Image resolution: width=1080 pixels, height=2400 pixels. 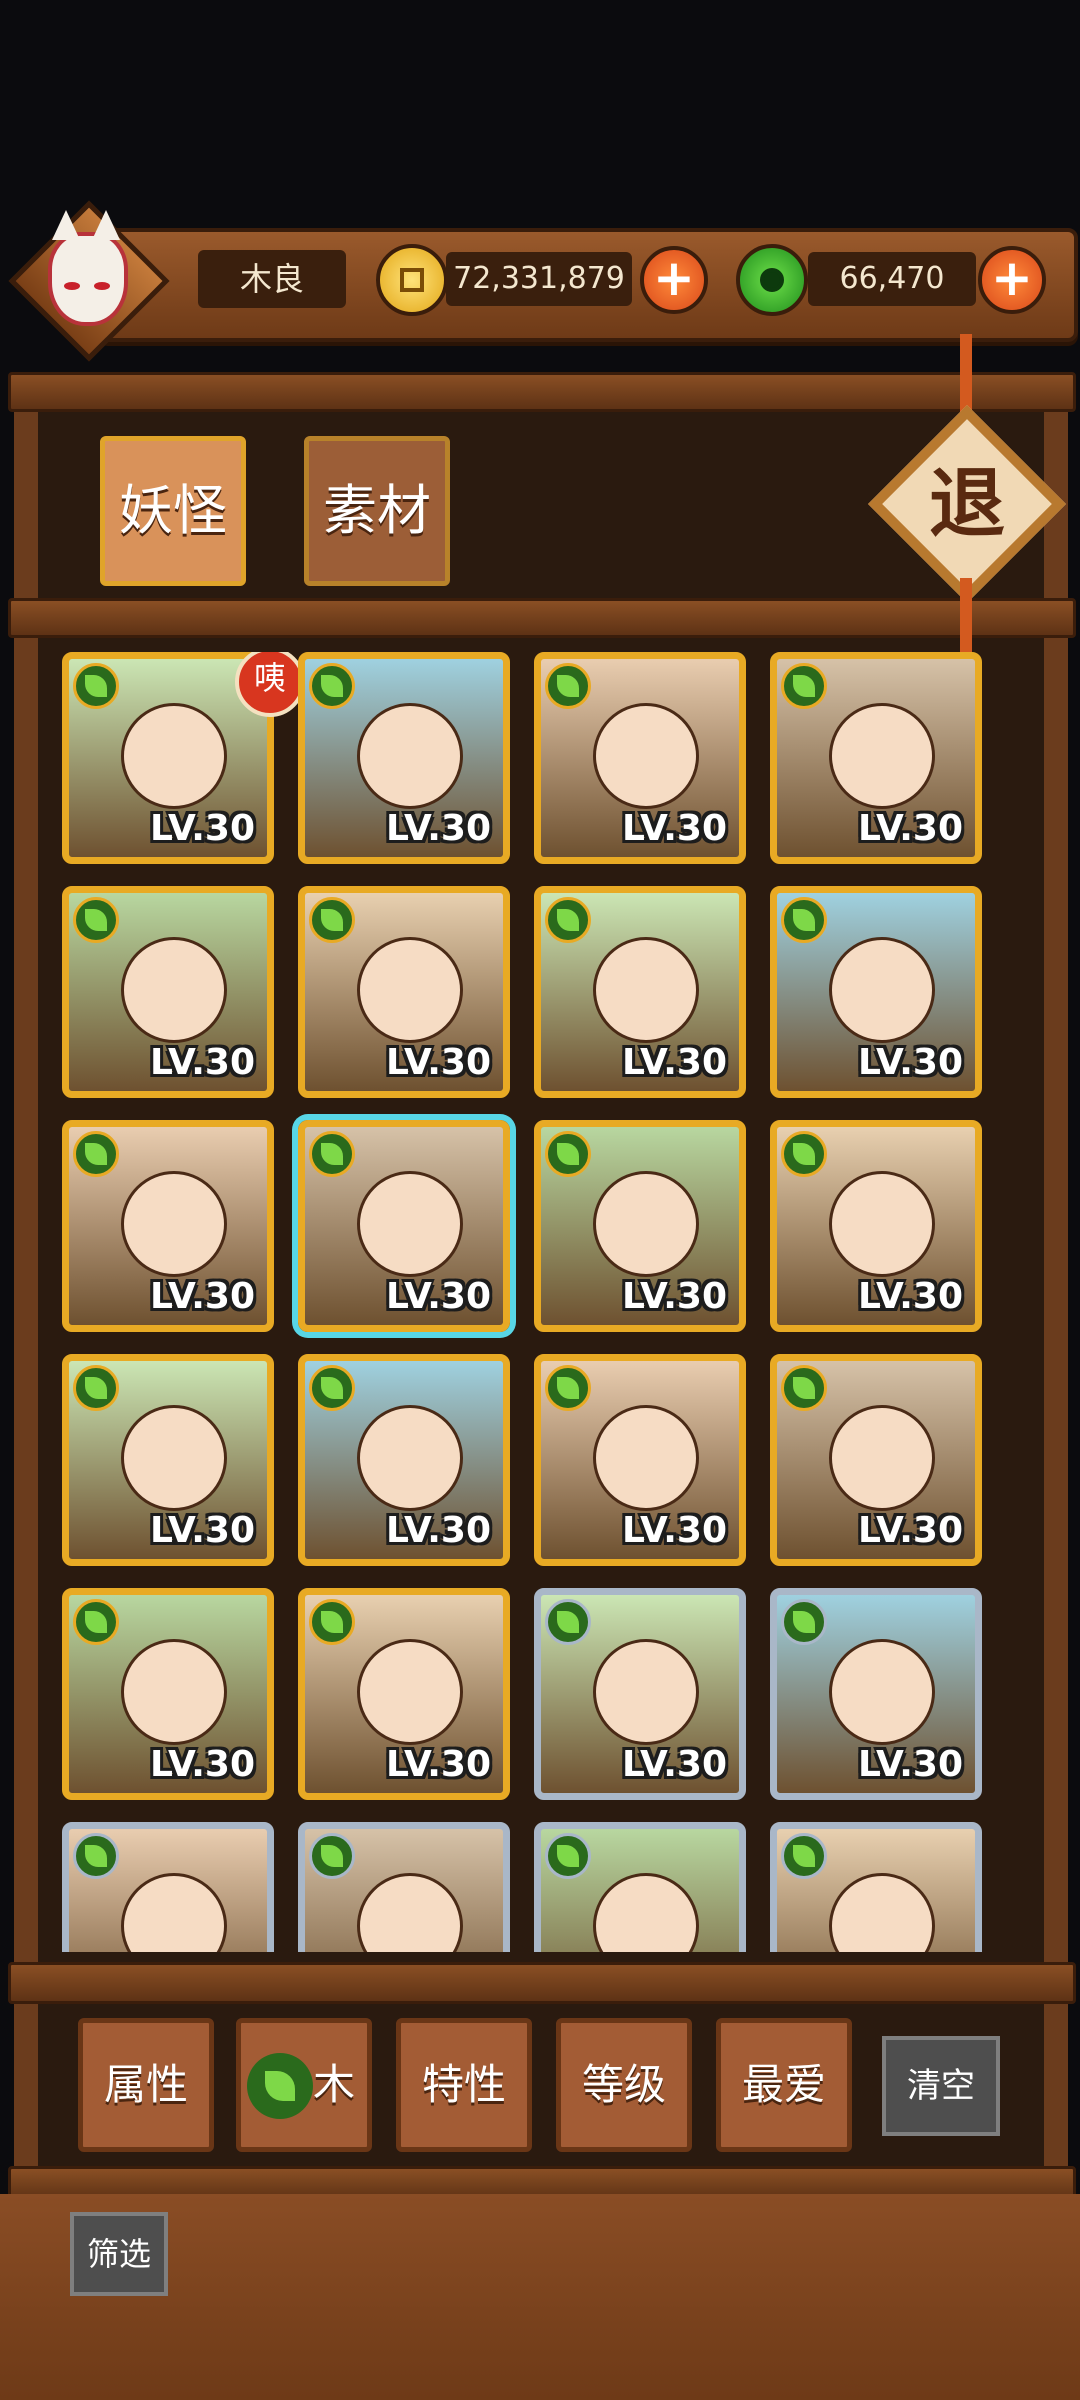 I want to click on exit-label: 退, so click(x=967, y=504).